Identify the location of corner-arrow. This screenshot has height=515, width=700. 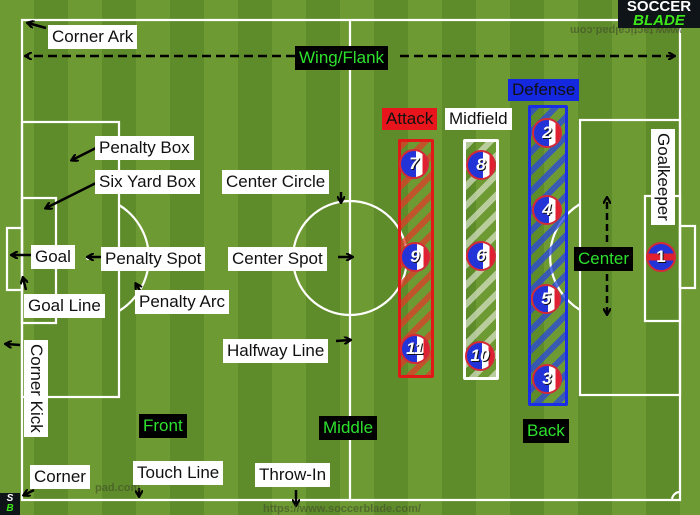
(29, 492).